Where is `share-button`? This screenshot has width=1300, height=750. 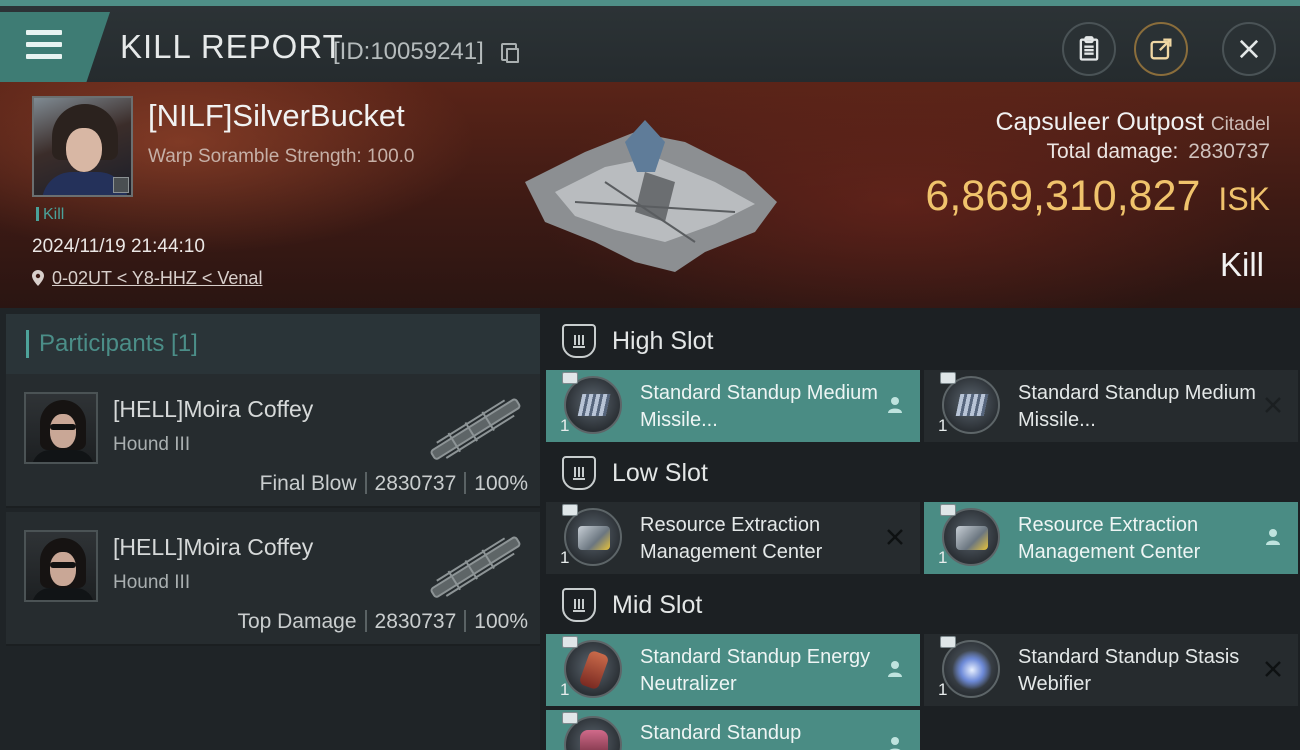
share-button is located at coordinates (1161, 49).